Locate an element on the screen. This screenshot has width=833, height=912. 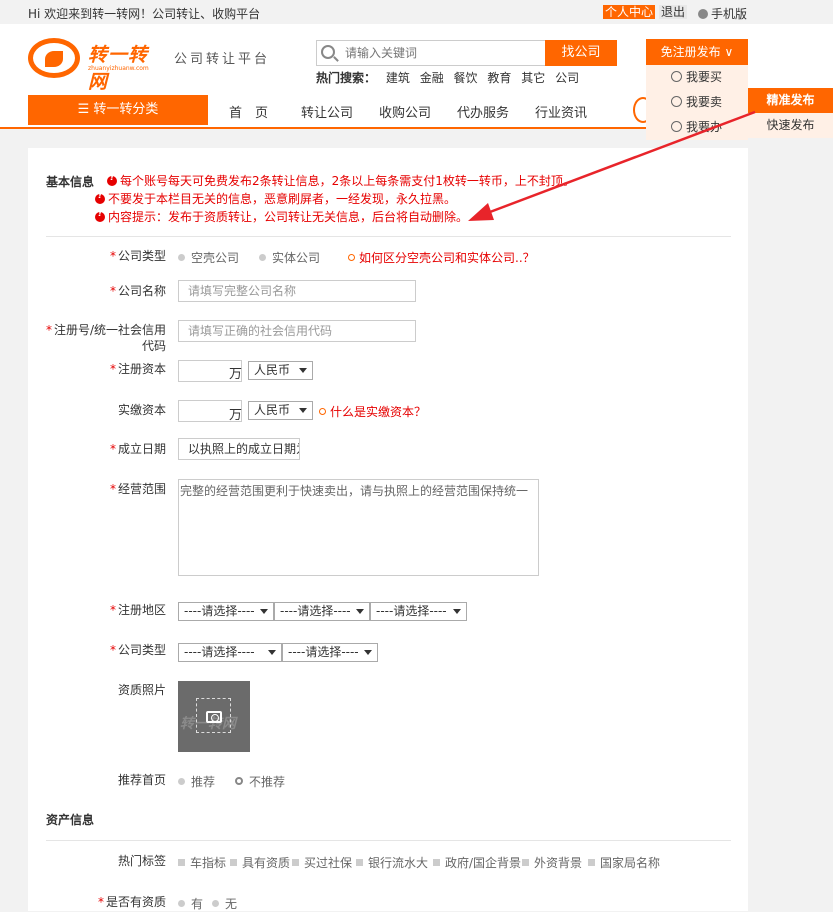
buy-icon is located at coordinates (676, 76).